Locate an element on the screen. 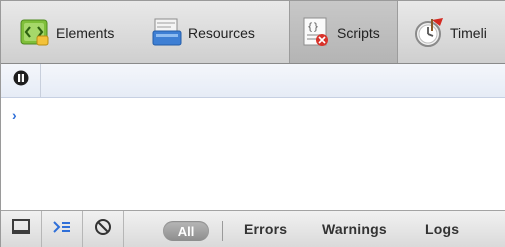 The height and width of the screenshot is (247, 505). tab-timeline: Timeli is located at coordinates (459, 32).